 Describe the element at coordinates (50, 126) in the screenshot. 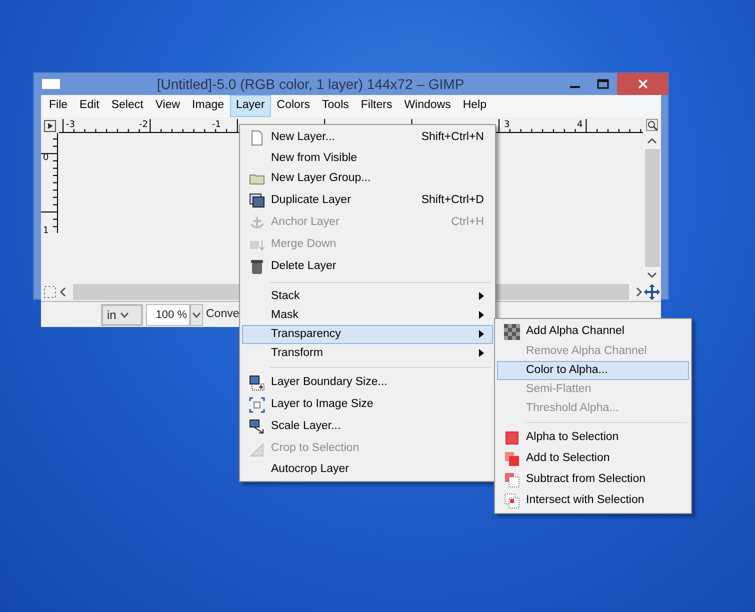

I see `menu-toggle-icon` at that location.